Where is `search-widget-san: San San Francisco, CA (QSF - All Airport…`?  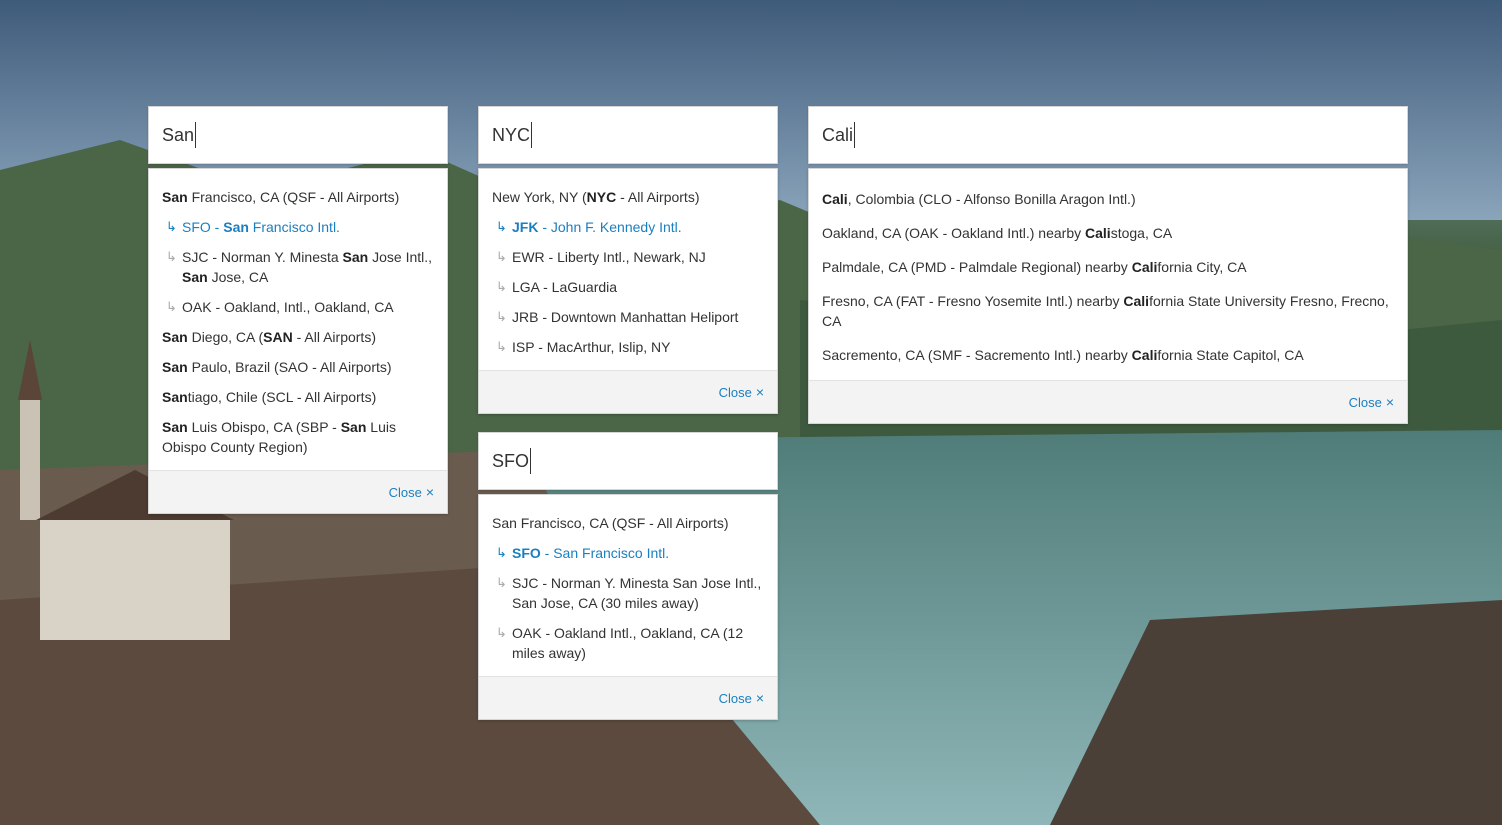 search-widget-san: San San Francisco, CA (QSF - All Airport… is located at coordinates (298, 310).